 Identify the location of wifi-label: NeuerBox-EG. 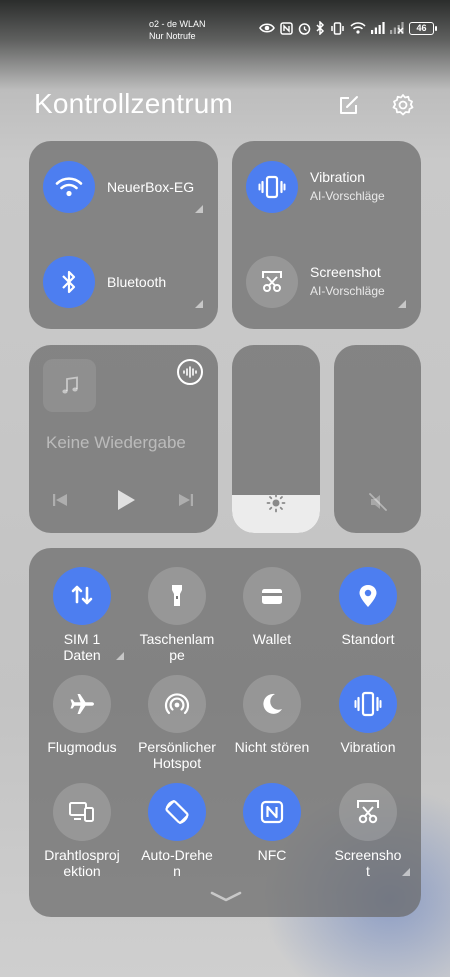
(151, 186).